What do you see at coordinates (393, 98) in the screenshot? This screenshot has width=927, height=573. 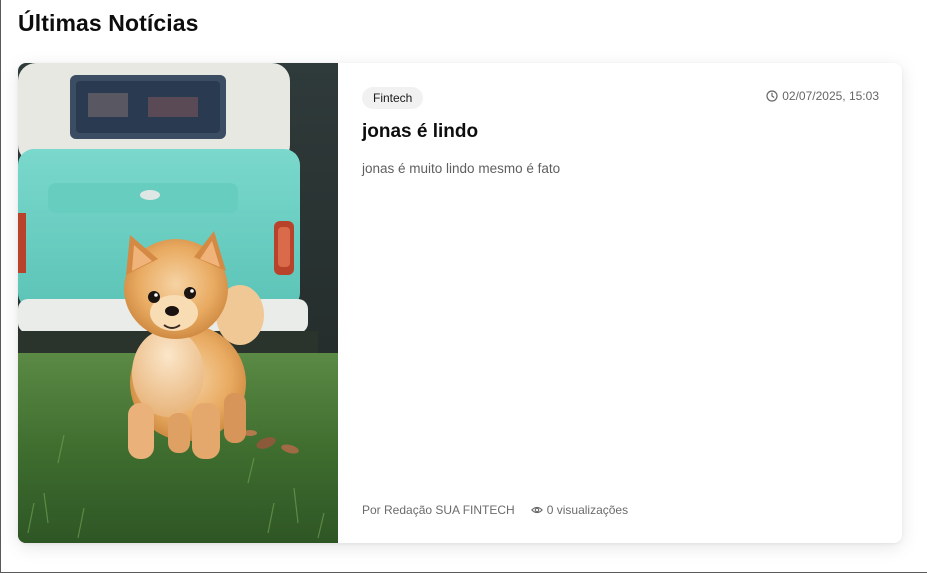 I see `category-badge: Fintech` at bounding box center [393, 98].